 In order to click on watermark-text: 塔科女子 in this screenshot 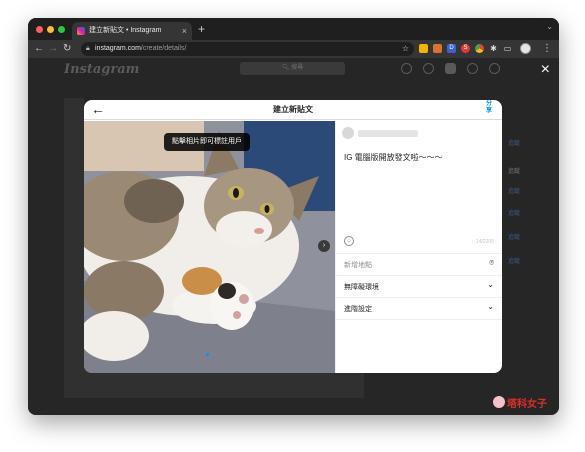, I will do `click(527, 404)`.